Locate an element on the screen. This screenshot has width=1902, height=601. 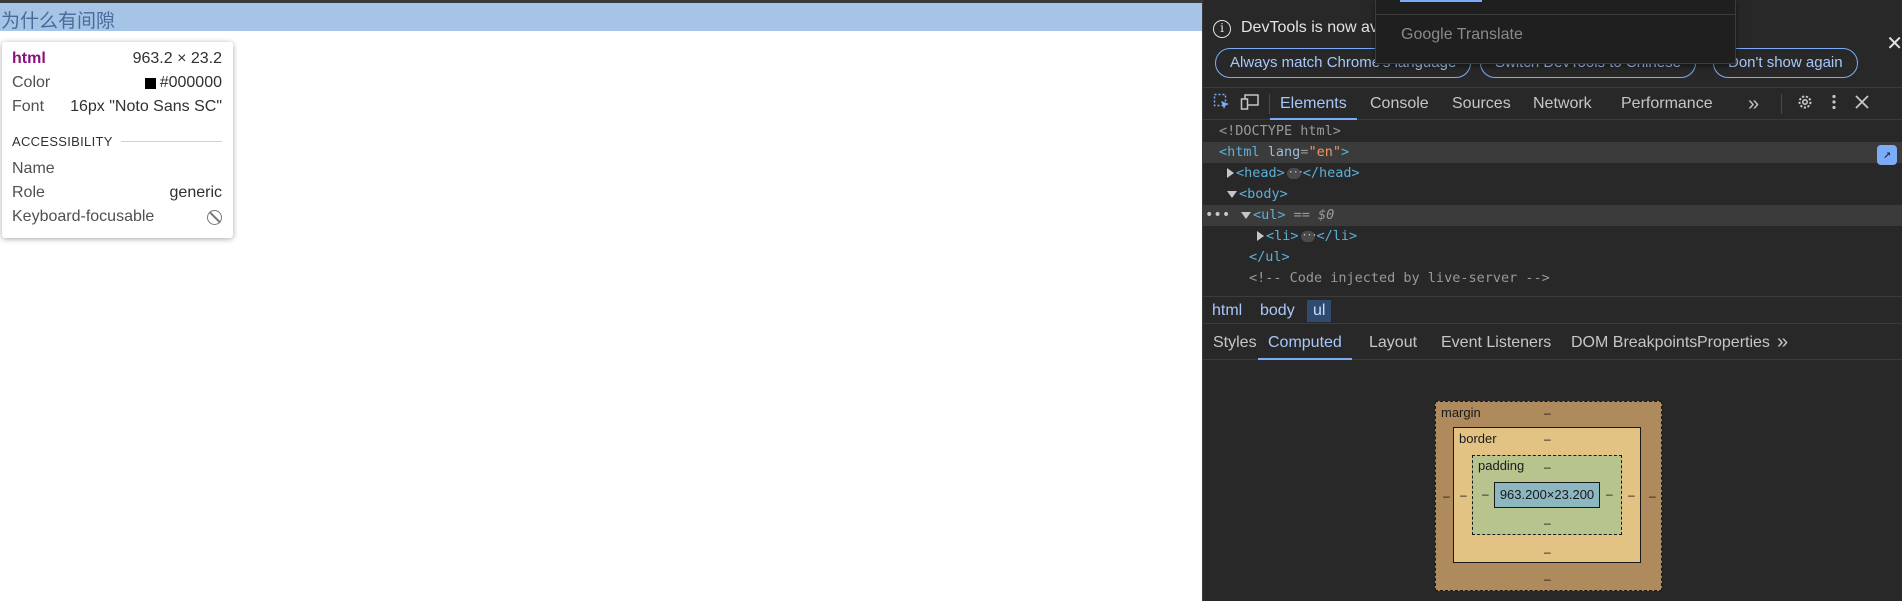
padding-bottom-value: – is located at coordinates (1547, 523).